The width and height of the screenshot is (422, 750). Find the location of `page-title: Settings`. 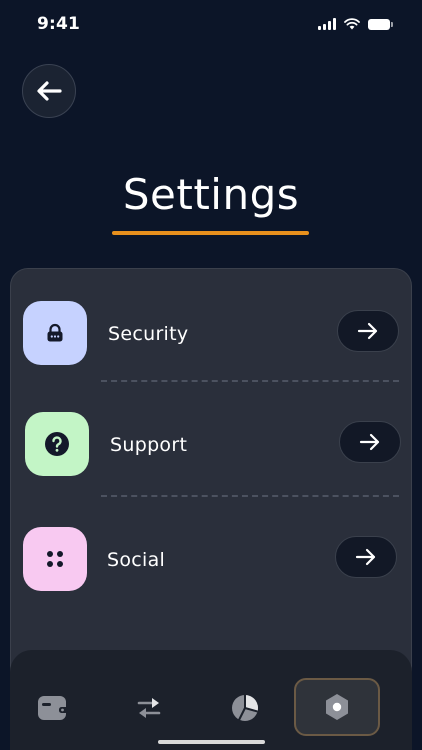

page-title: Settings is located at coordinates (211, 194).